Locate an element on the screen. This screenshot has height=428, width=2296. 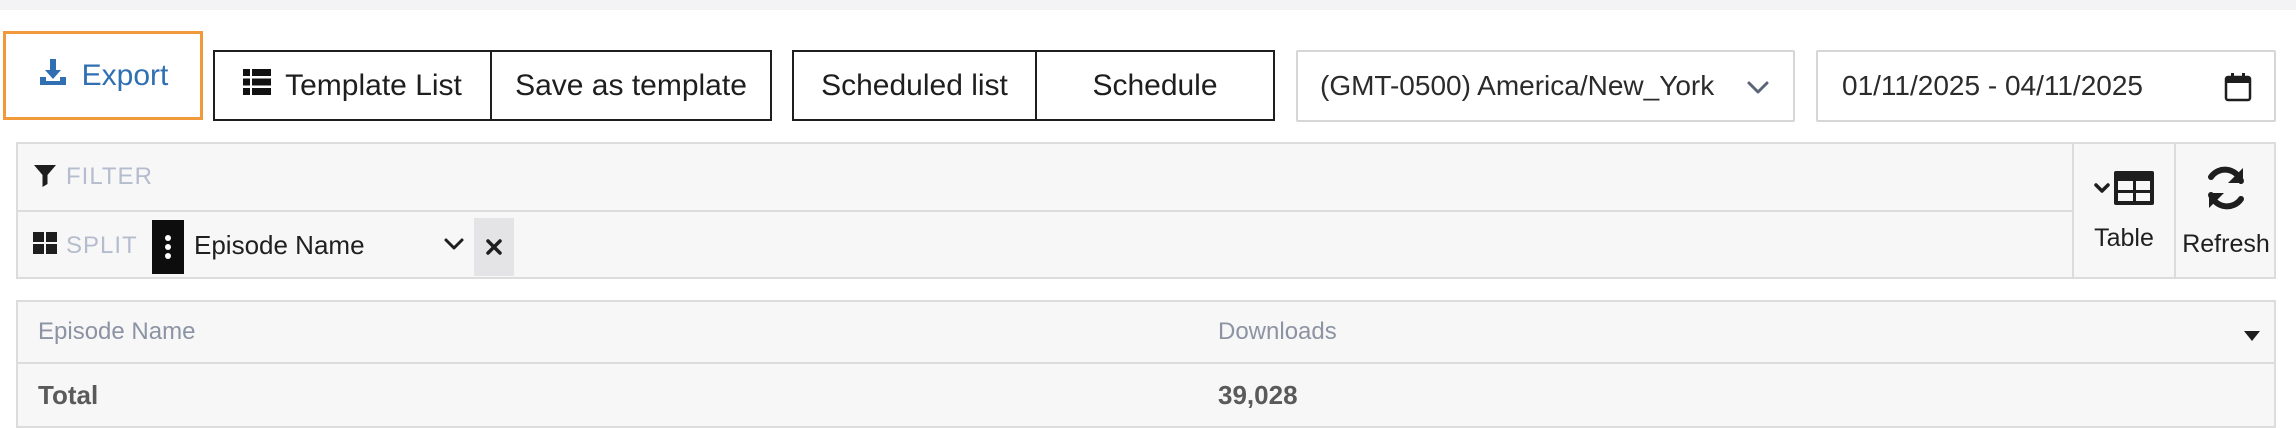
schedule-button: Schedule is located at coordinates (1155, 85).